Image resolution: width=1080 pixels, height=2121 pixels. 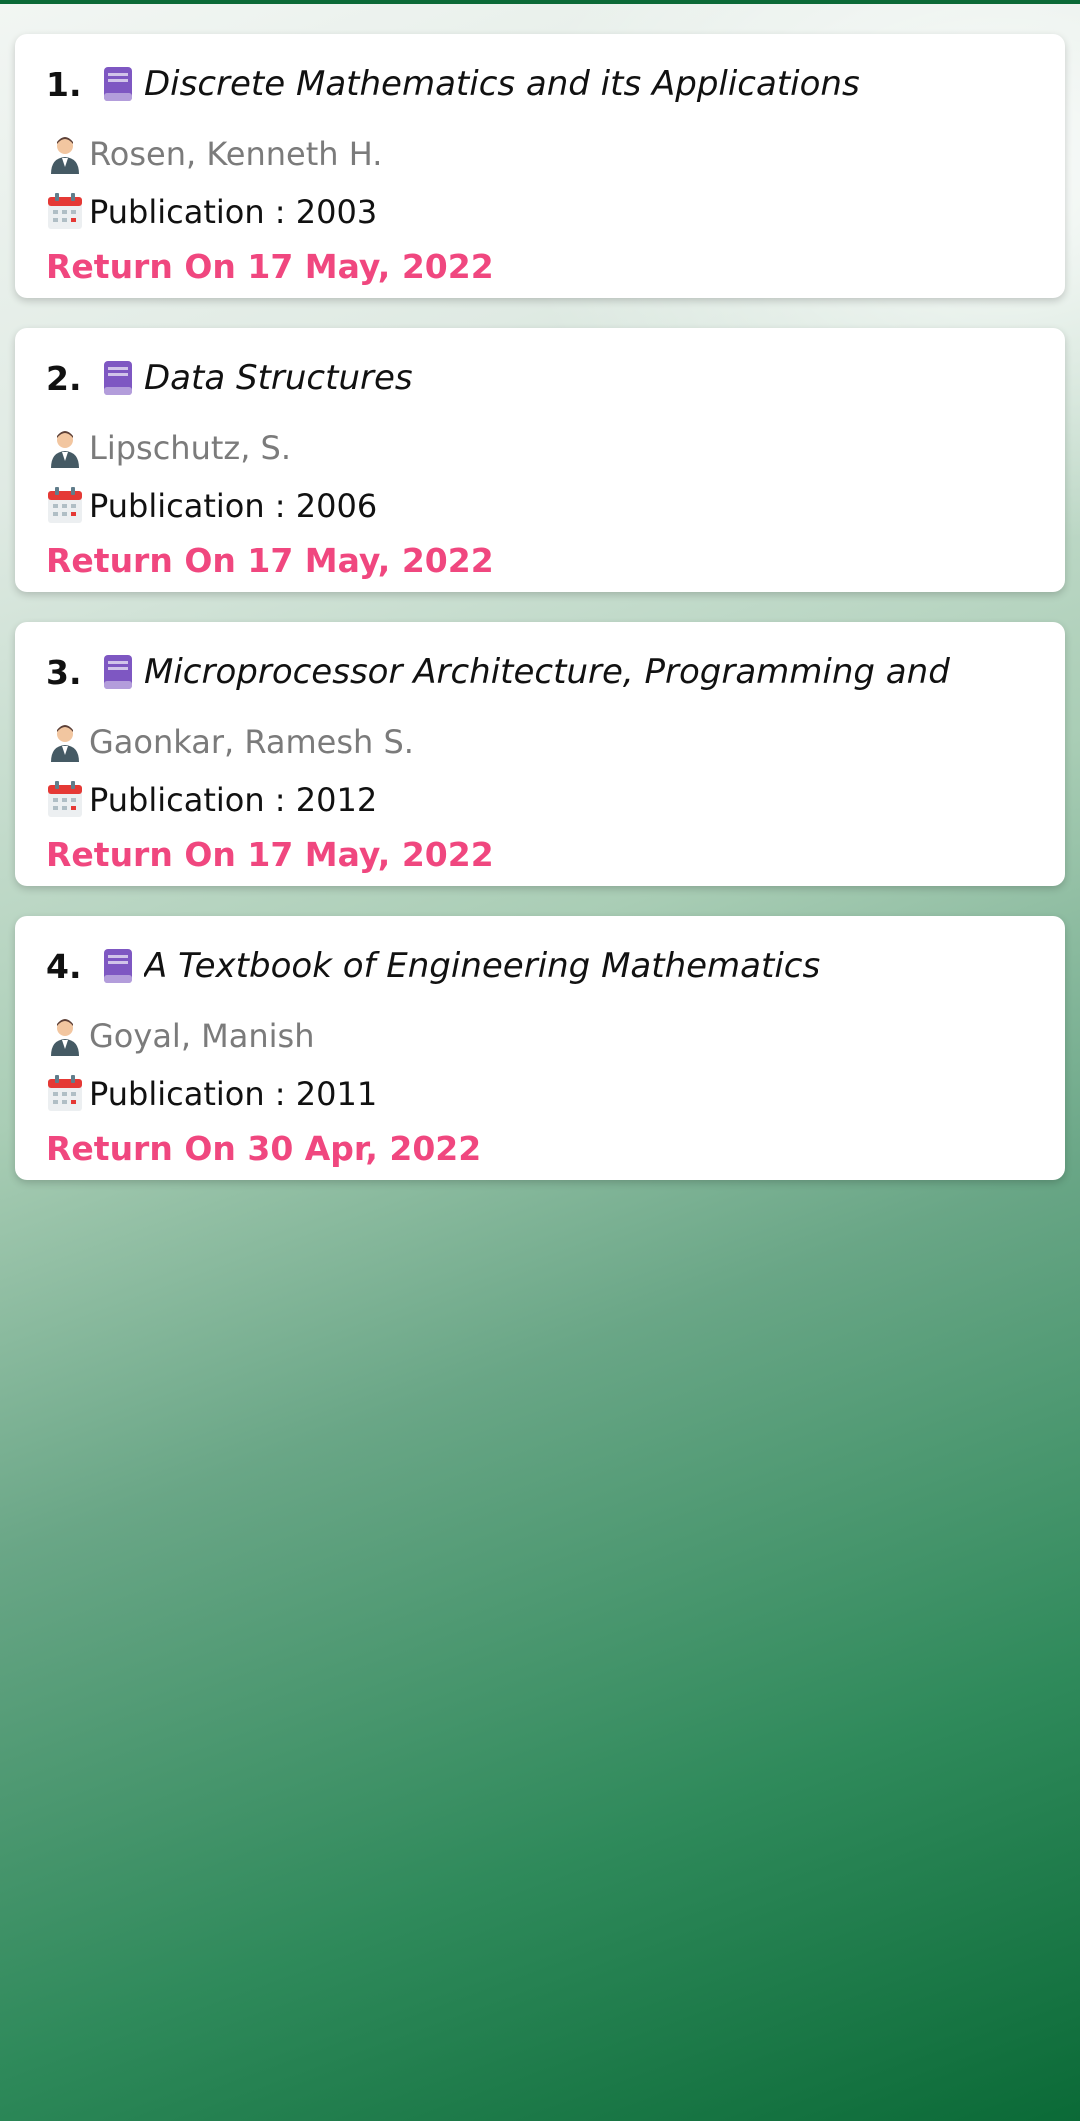 I want to click on book-number: 3., so click(x=64, y=672).